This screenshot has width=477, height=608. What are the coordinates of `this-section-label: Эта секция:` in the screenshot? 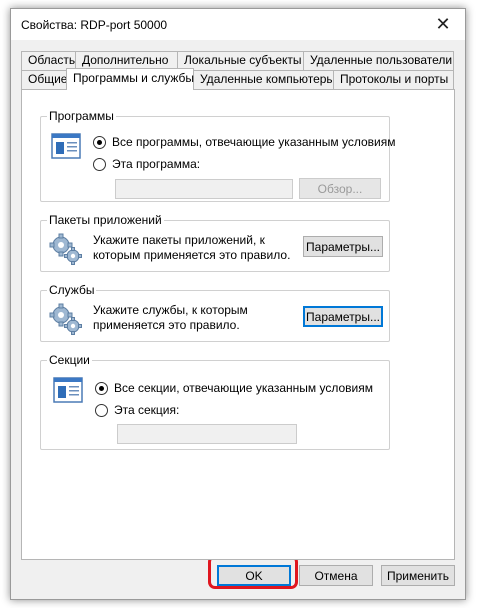 It's located at (147, 410).